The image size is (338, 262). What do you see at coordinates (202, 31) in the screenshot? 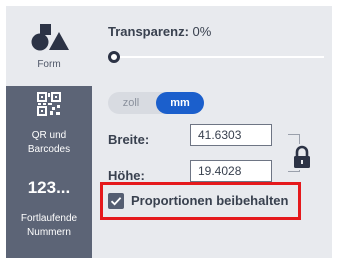
I see `transparency-value: 0%` at bounding box center [202, 31].